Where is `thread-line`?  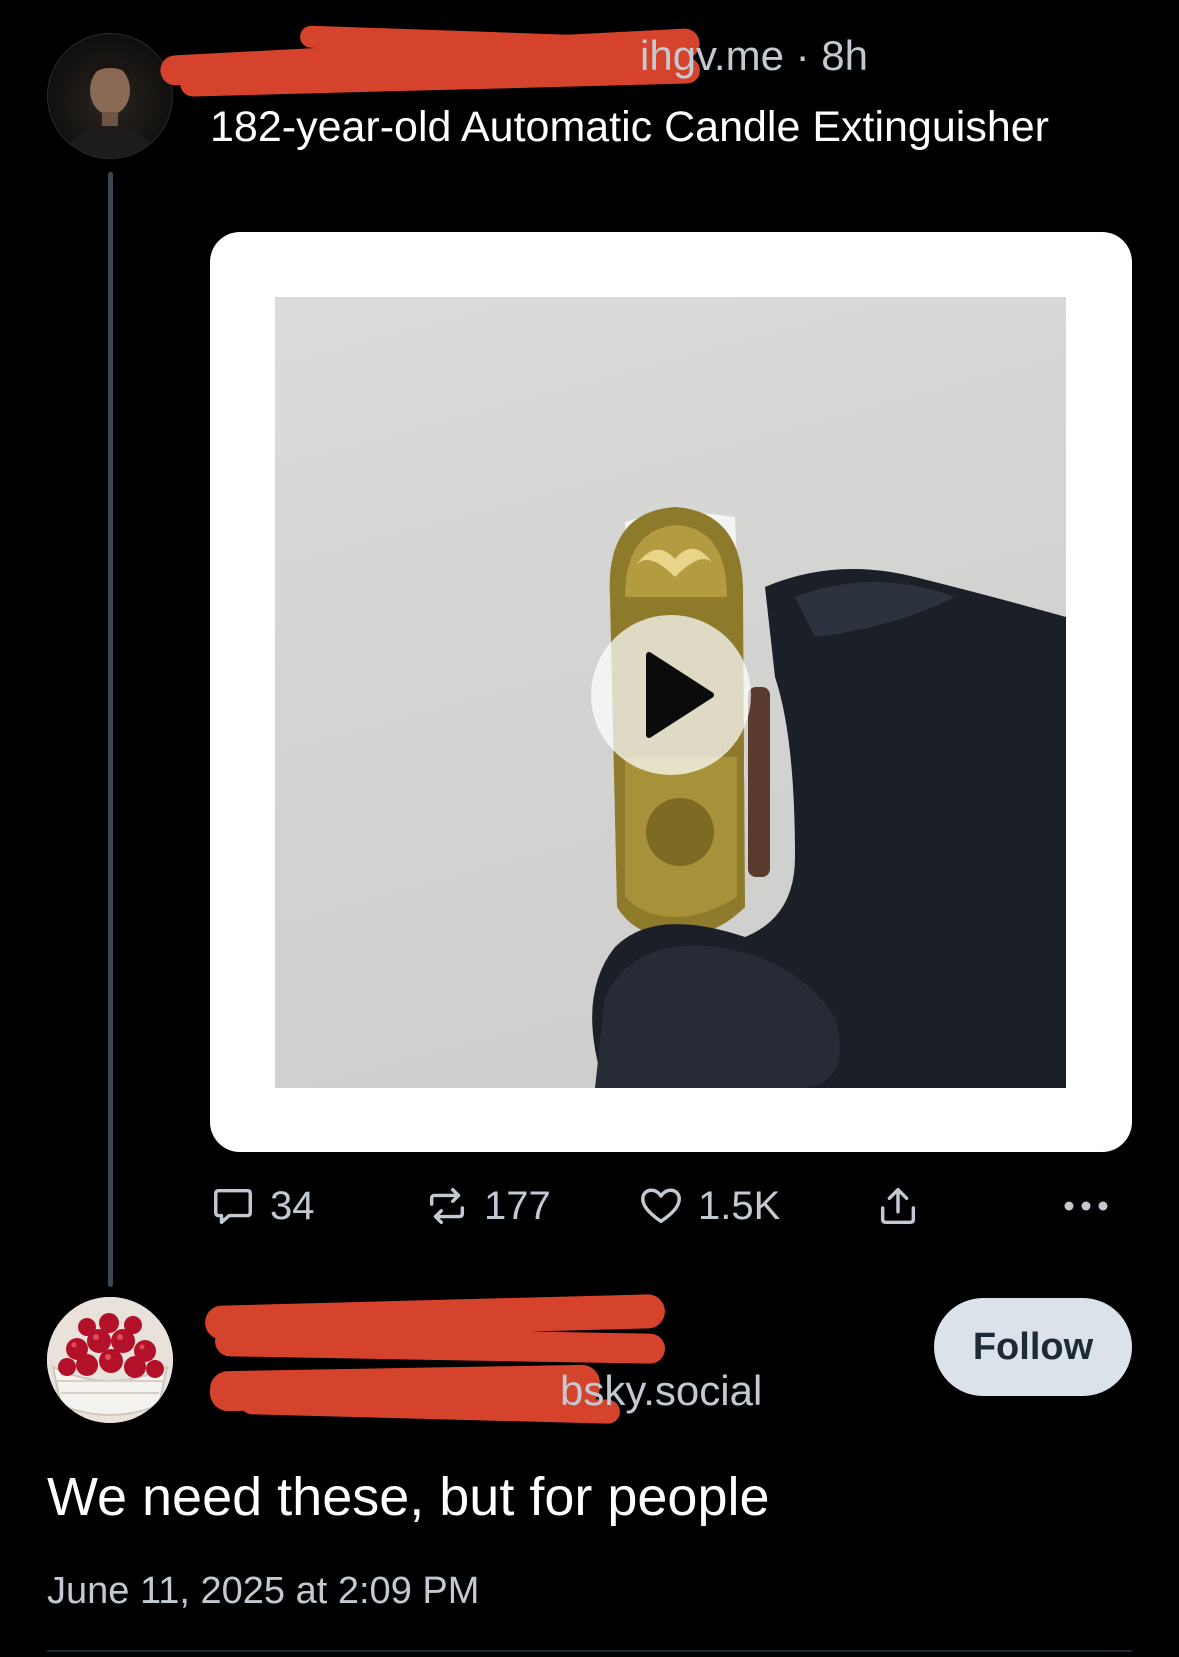
thread-line is located at coordinates (110, 729).